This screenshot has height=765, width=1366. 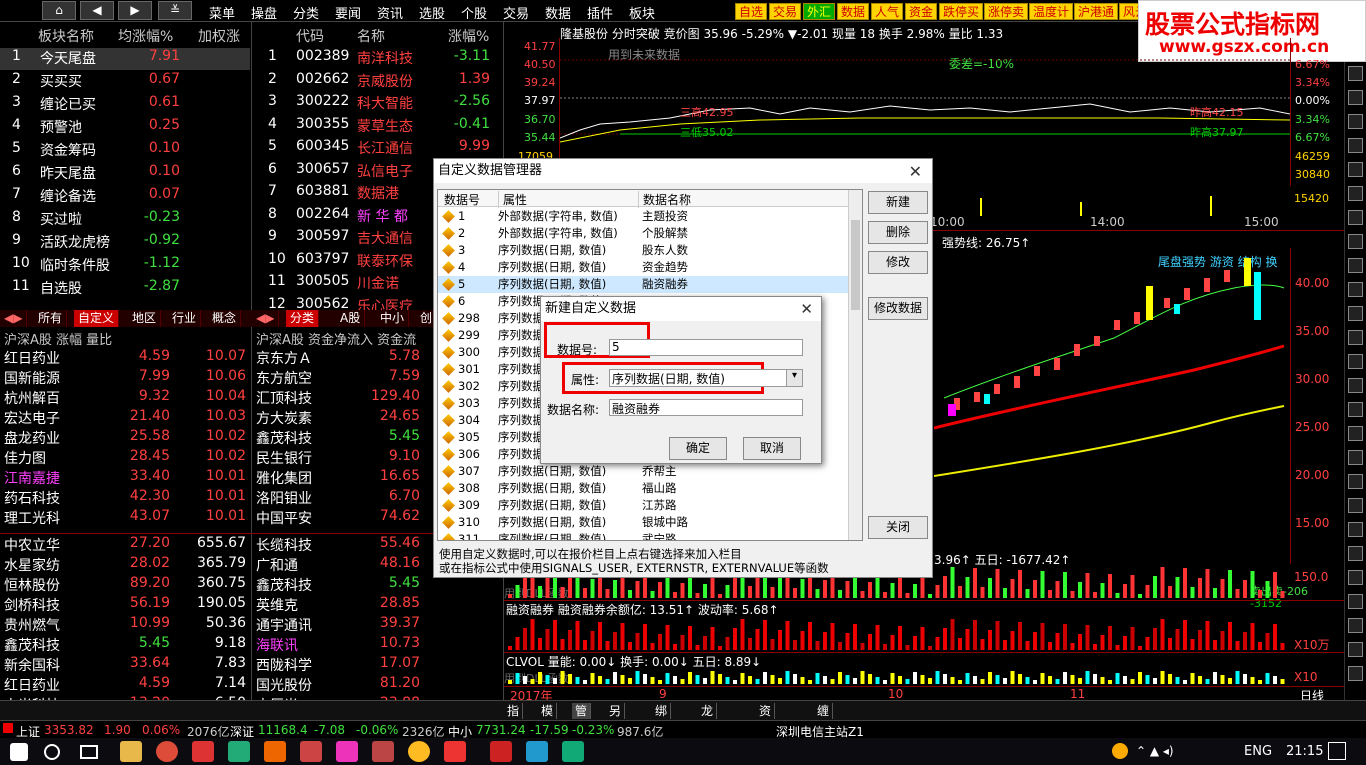 I want to click on indicator-tab: 龙虎争霸, so click(x=708, y=734).